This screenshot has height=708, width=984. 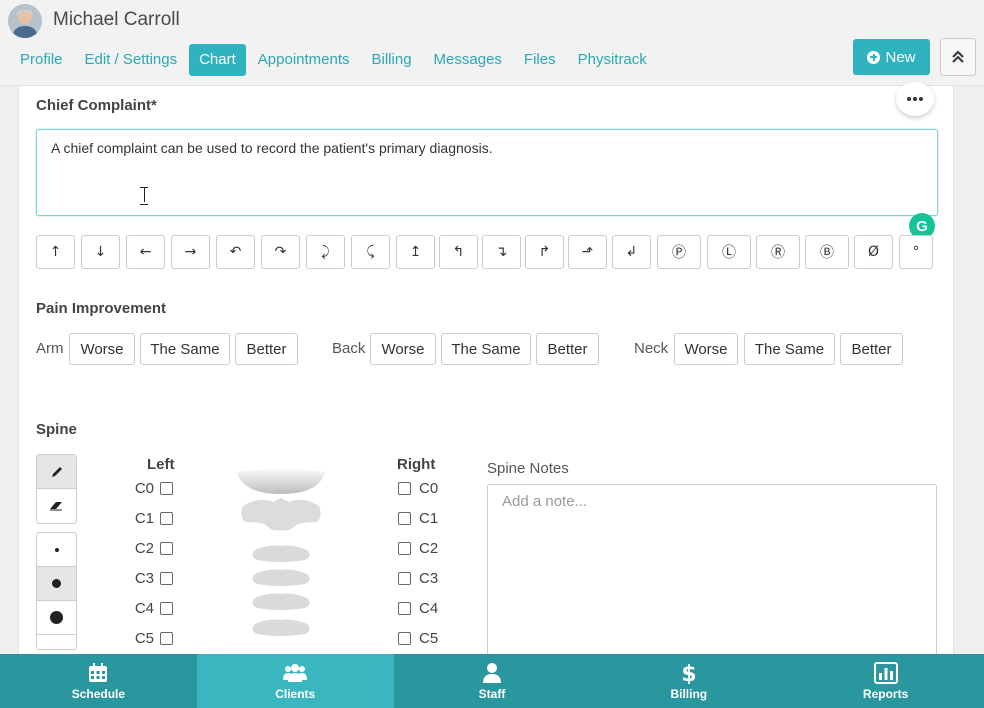 What do you see at coordinates (418, 608) in the screenshot?
I see `right-vertebra-c4: C4` at bounding box center [418, 608].